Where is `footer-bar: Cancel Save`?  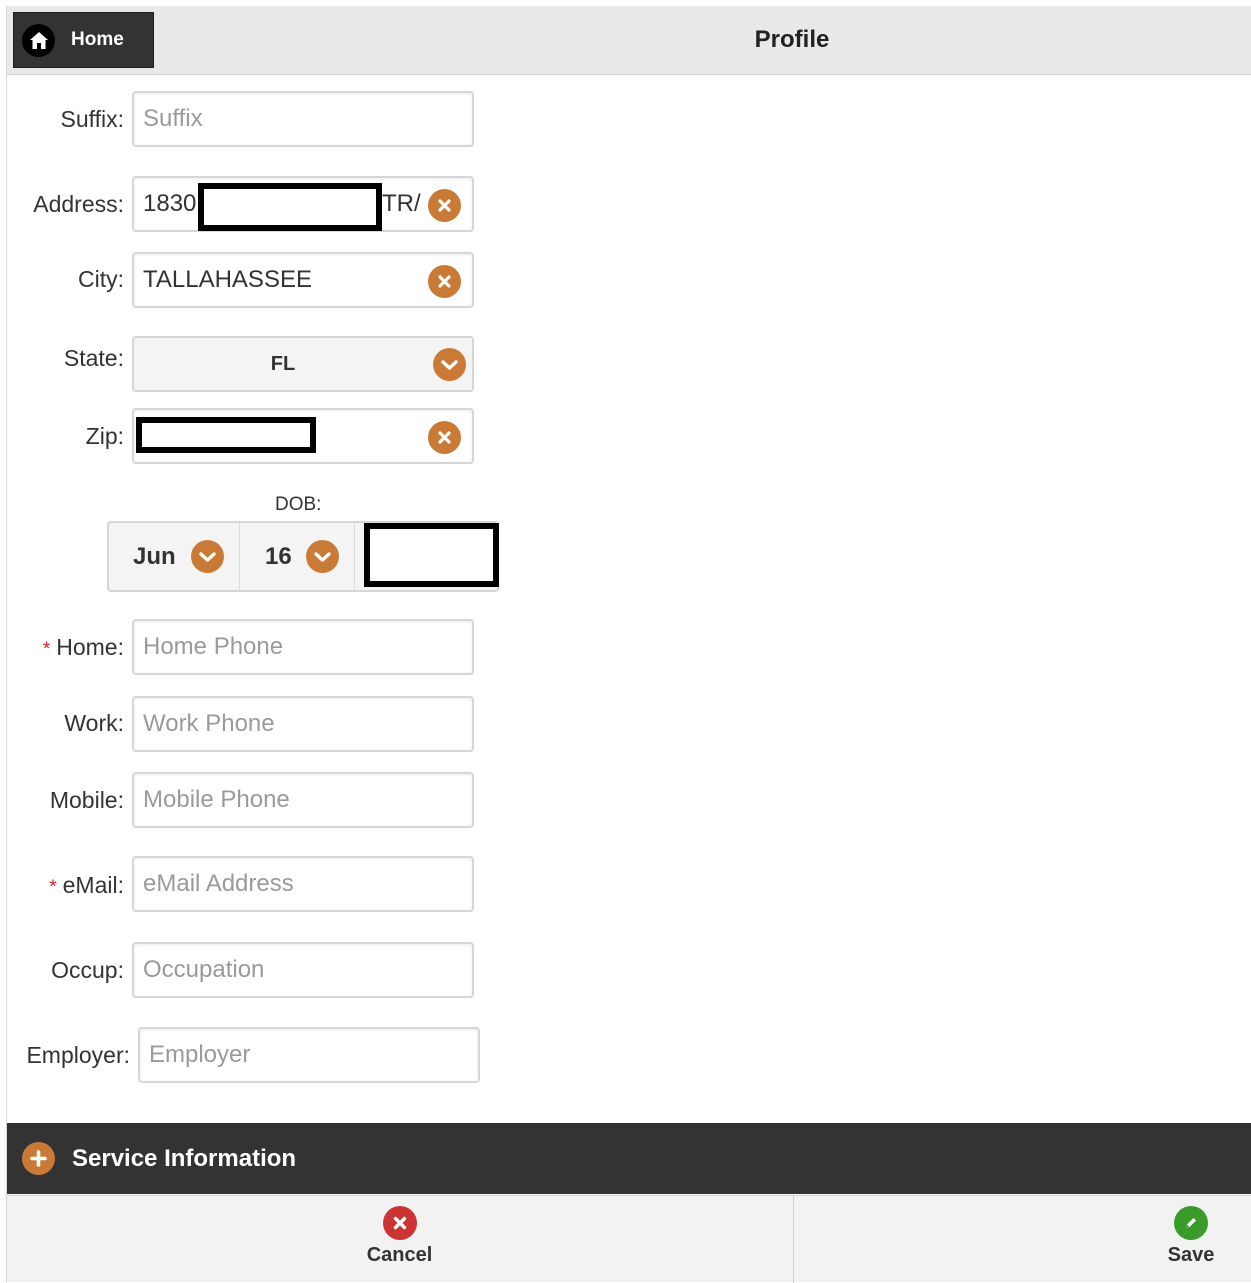 footer-bar: Cancel Save is located at coordinates (629, 1239).